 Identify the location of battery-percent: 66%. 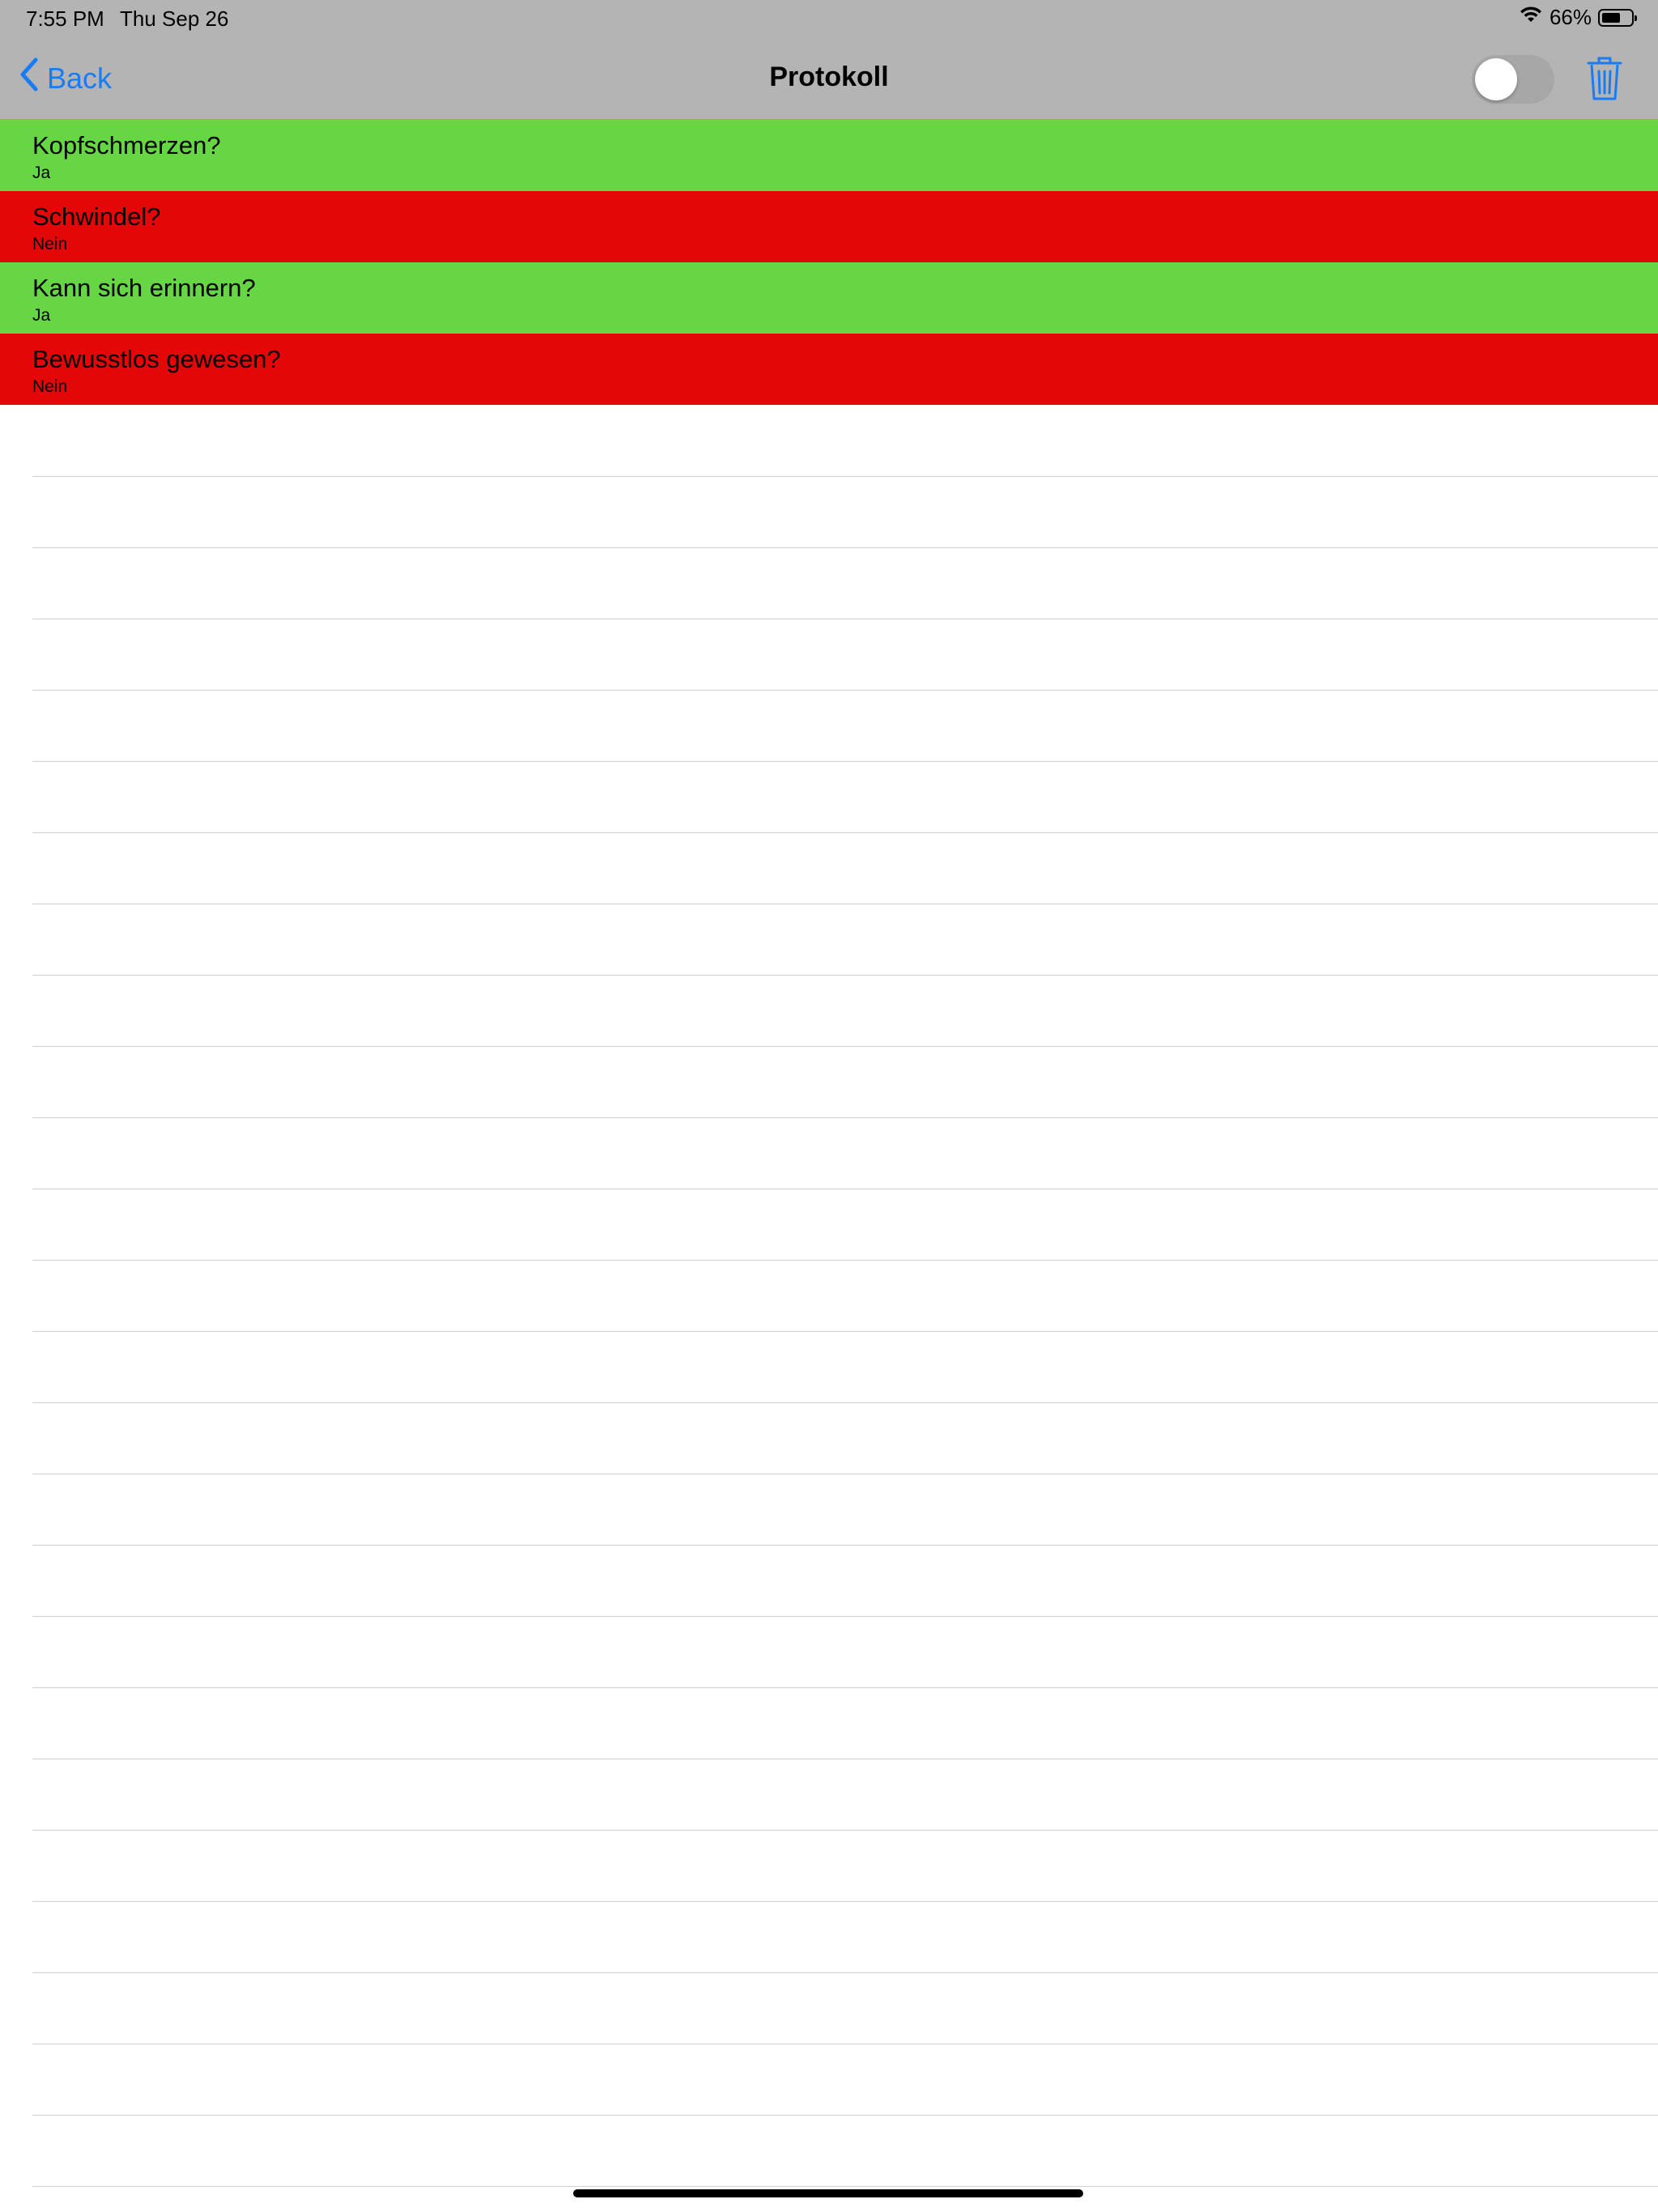
(1570, 17).